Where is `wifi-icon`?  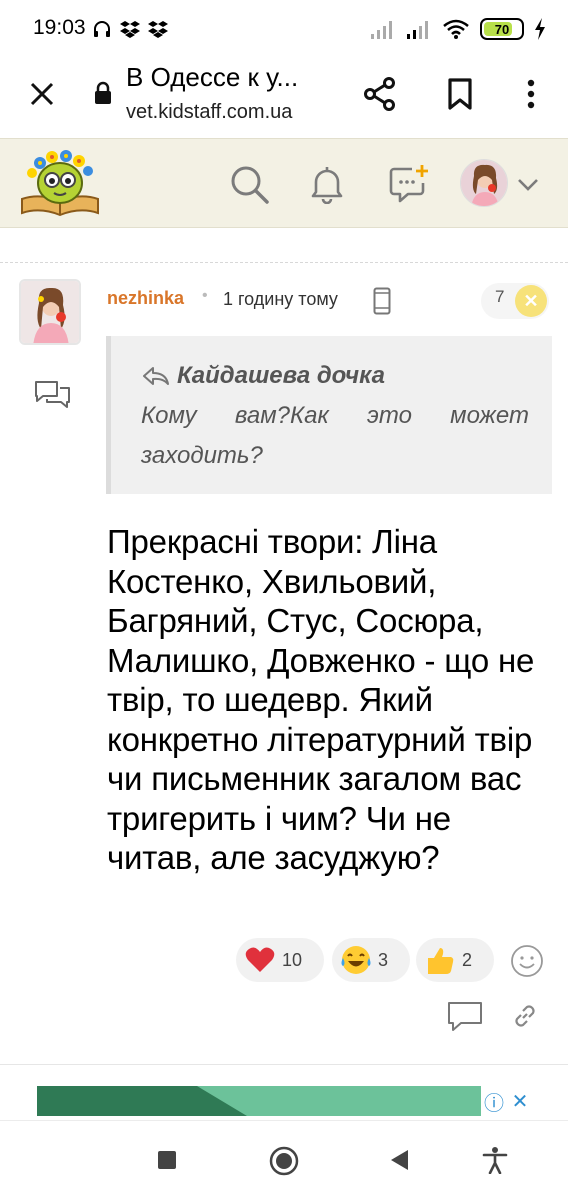
wifi-icon is located at coordinates (456, 29).